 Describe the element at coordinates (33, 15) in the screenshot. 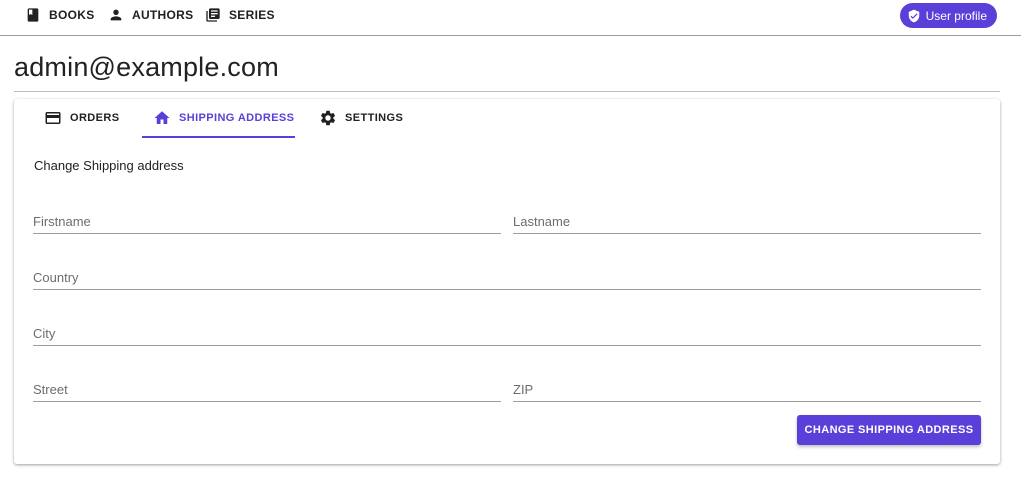

I see `book-icon` at that location.